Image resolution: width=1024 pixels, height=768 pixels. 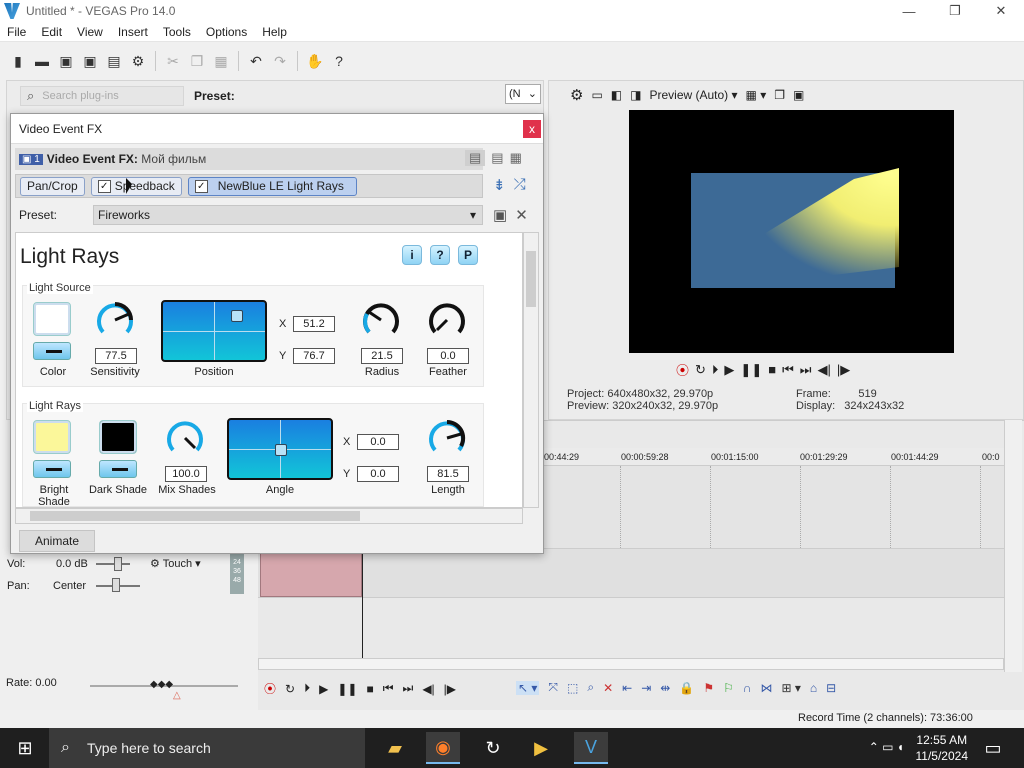 What do you see at coordinates (631, 664) in the screenshot?
I see `timeline-hscrollbar` at bounding box center [631, 664].